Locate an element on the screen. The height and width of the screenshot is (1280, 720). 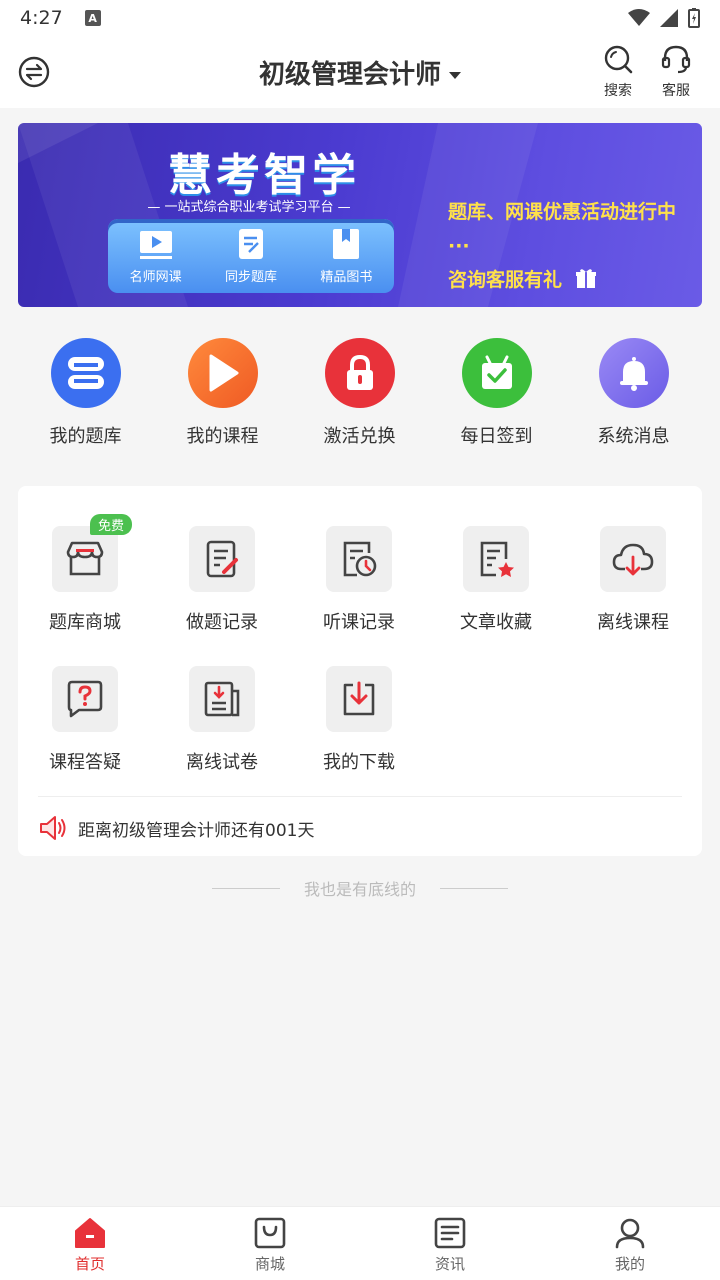
grid-label: 文章收藏 is located at coordinates (496, 622).